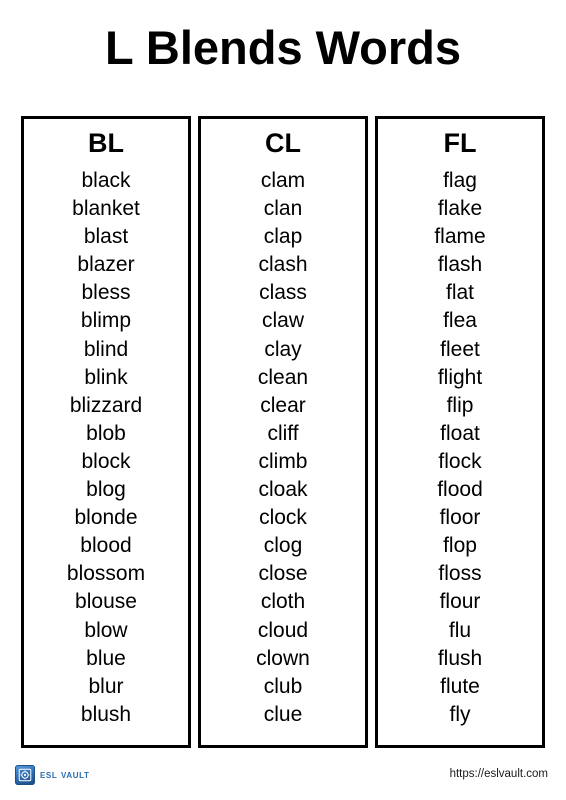  Describe the element at coordinates (460, 377) in the screenshot. I see `word-item: flight` at that location.